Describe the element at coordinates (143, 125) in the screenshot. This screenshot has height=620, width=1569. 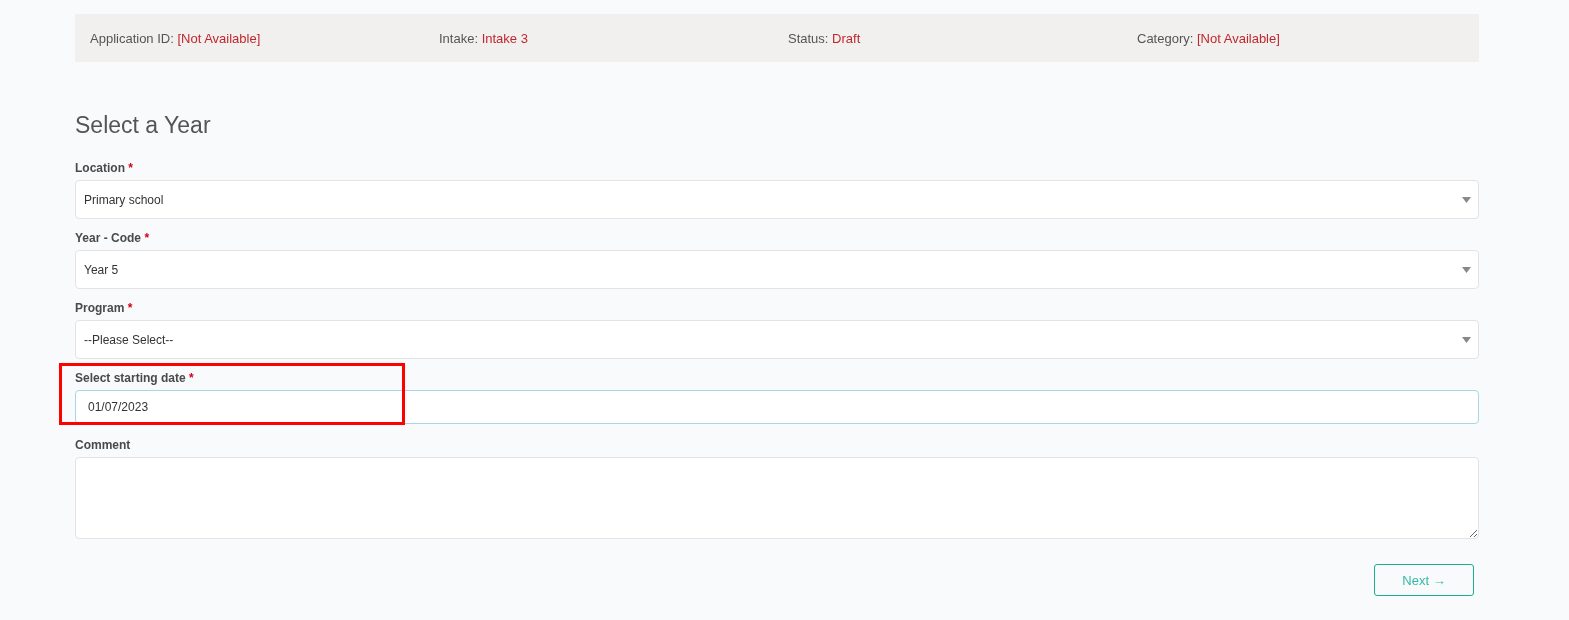
I see `section-heading: Select a Year` at that location.